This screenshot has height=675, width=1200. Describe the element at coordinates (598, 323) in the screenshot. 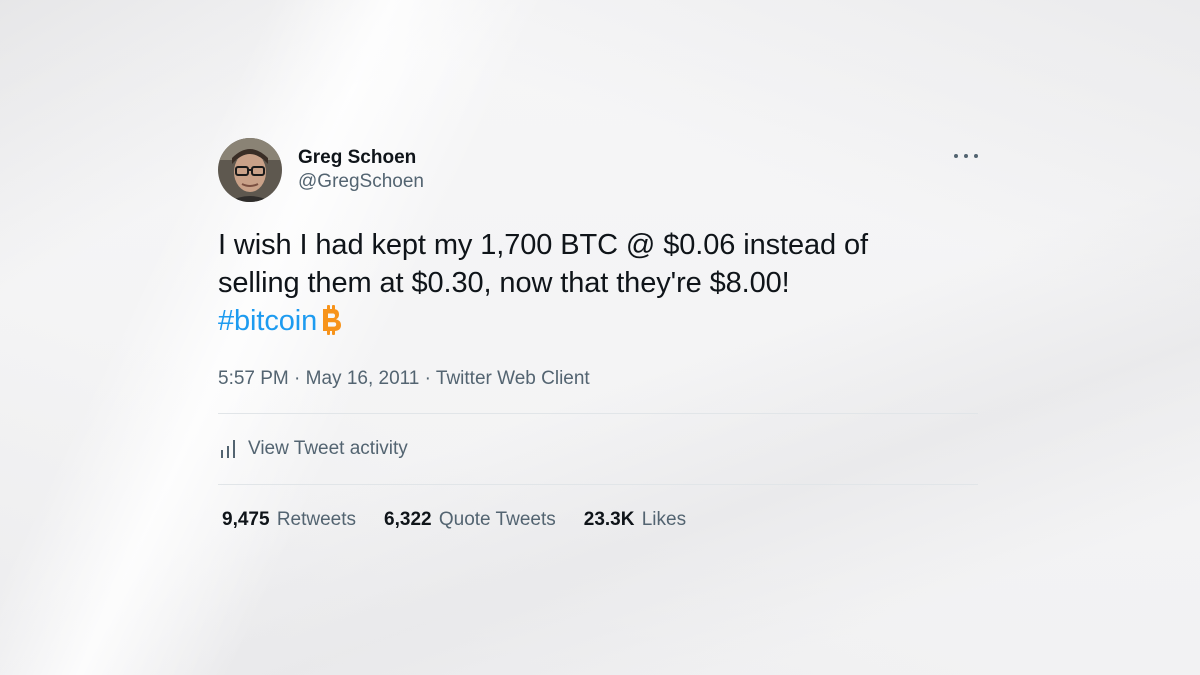

I see `tweet-text-line3: #bitcoin` at that location.